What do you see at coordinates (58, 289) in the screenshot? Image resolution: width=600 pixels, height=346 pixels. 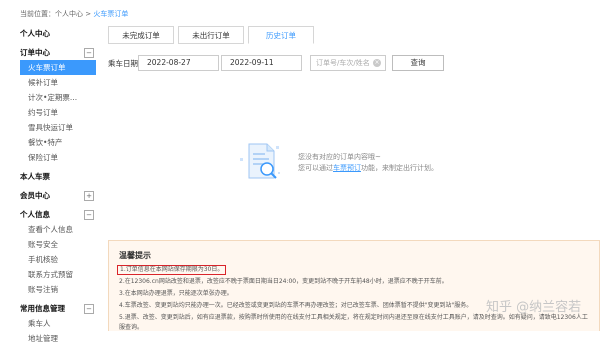 I see `sidebar-item-account-cancel: 账号注销` at bounding box center [58, 289].